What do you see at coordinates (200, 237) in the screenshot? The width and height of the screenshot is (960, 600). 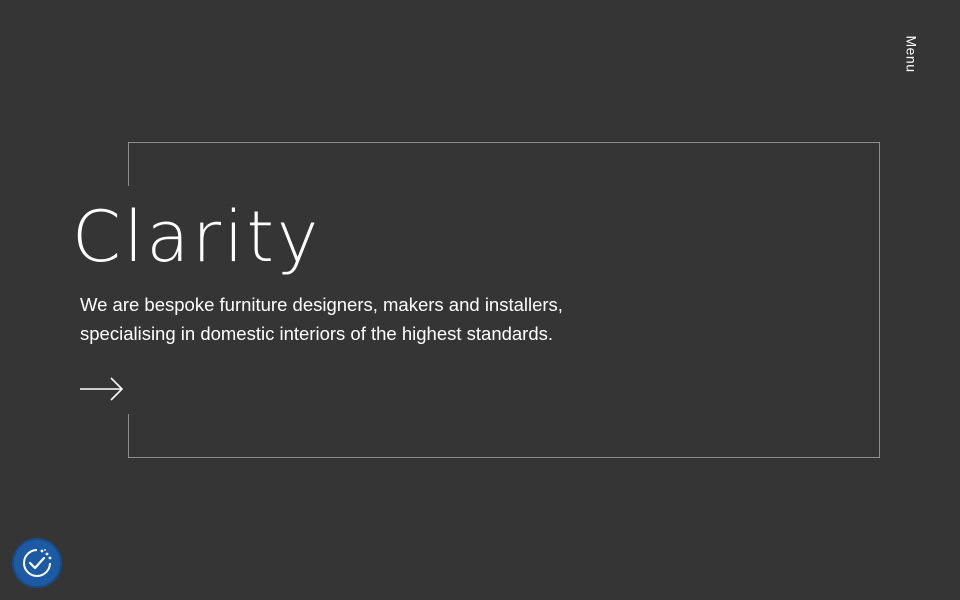 I see `hero-title: Clarity` at bounding box center [200, 237].